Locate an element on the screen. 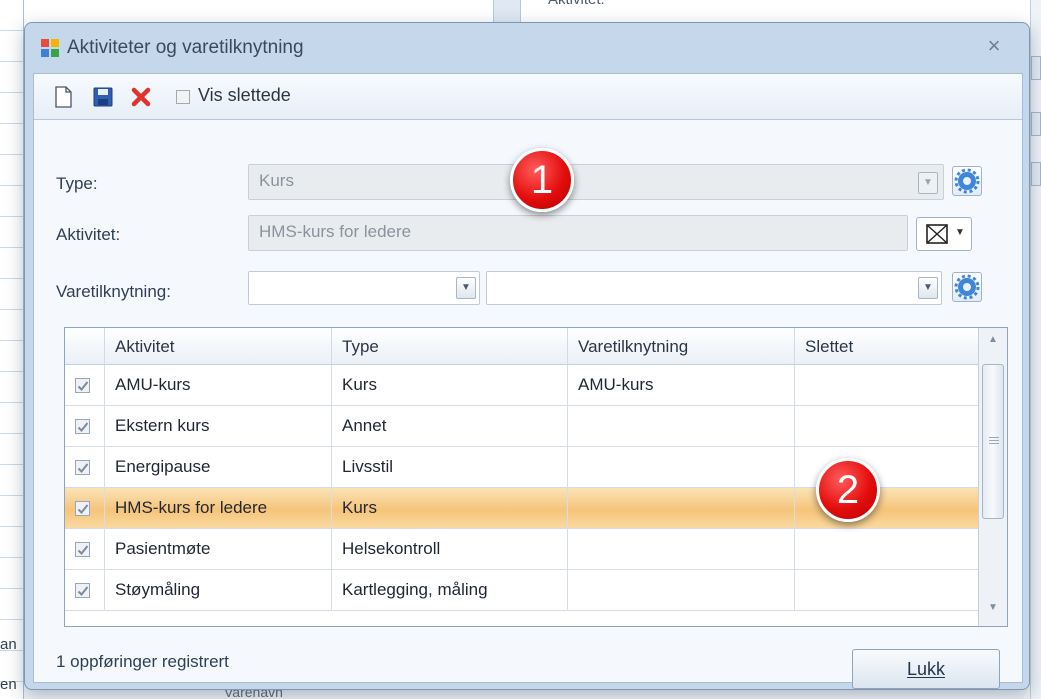  type-dropdown-chevron-down-icon: ▼ is located at coordinates (928, 183).